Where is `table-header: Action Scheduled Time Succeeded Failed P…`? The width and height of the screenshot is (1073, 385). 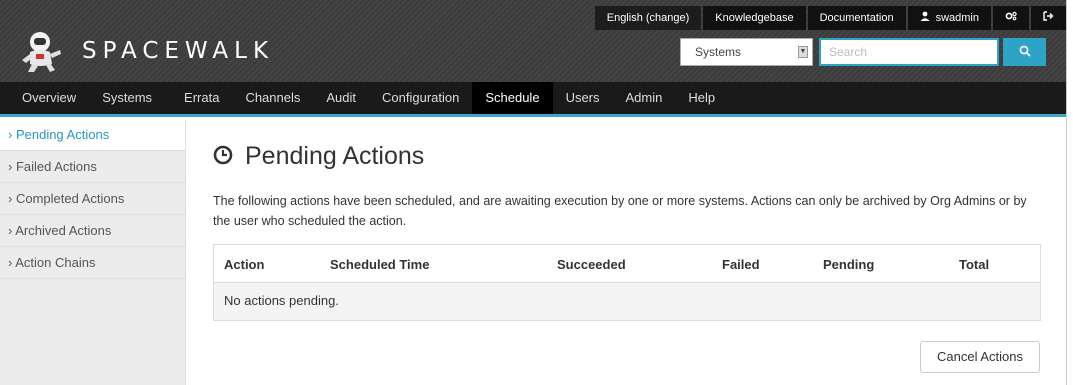 table-header: Action Scheduled Time Succeeded Failed P… is located at coordinates (627, 264).